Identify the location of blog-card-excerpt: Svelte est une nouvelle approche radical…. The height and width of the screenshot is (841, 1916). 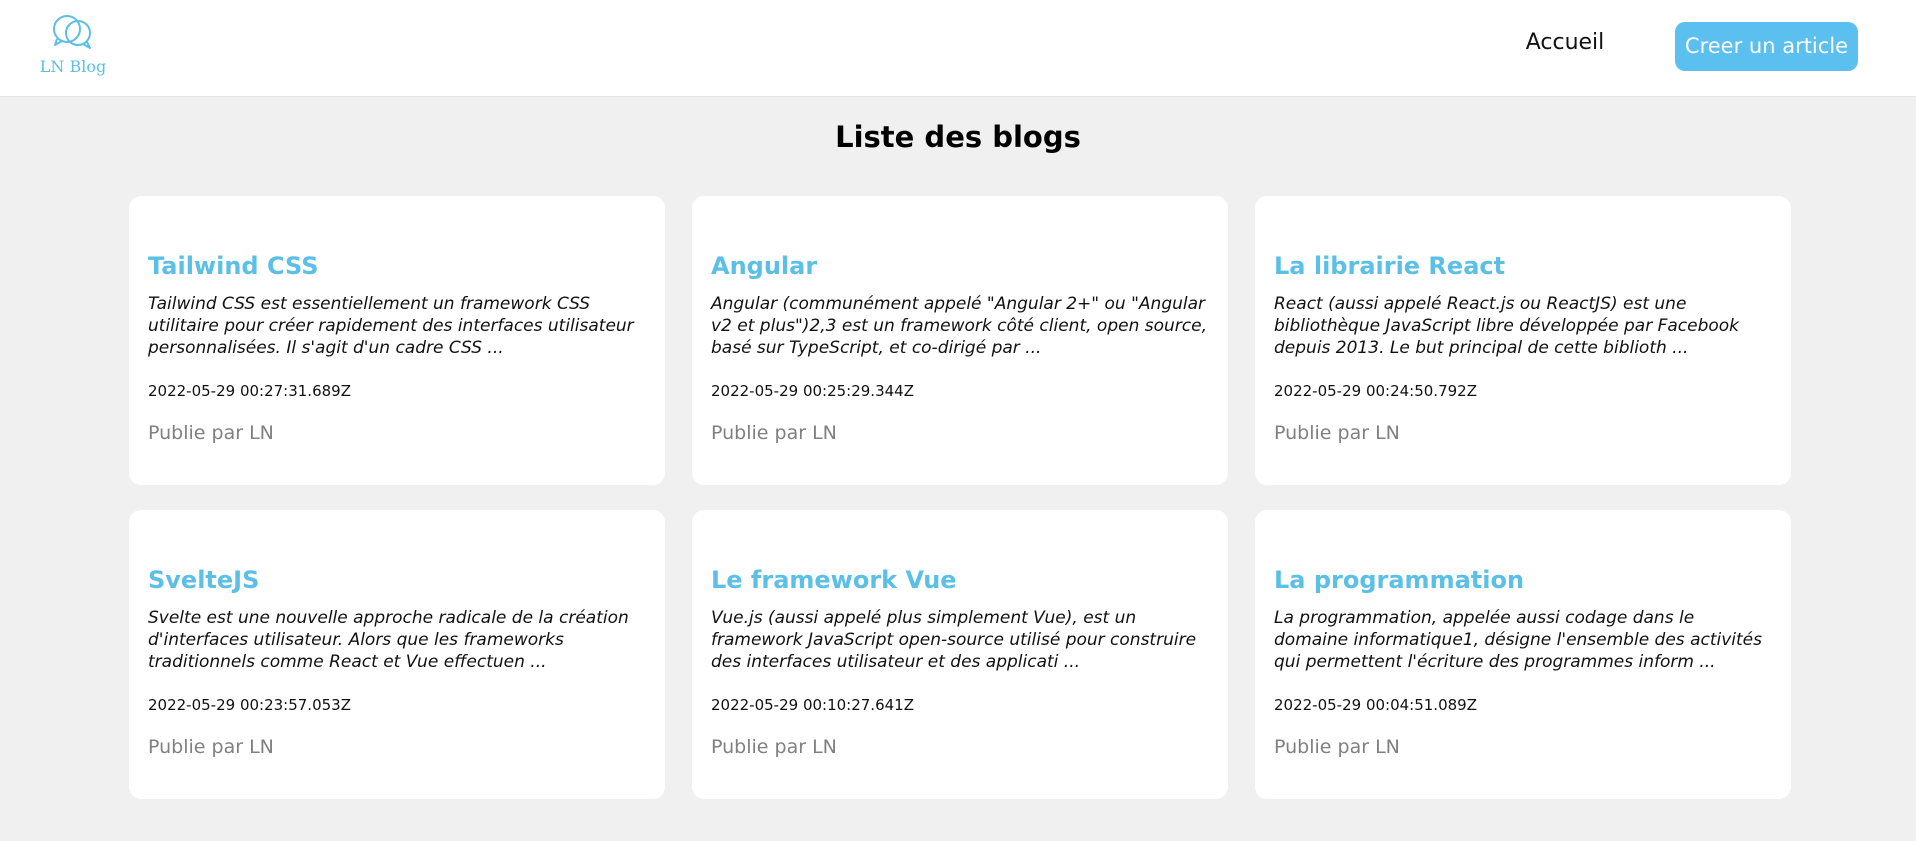
(388, 640).